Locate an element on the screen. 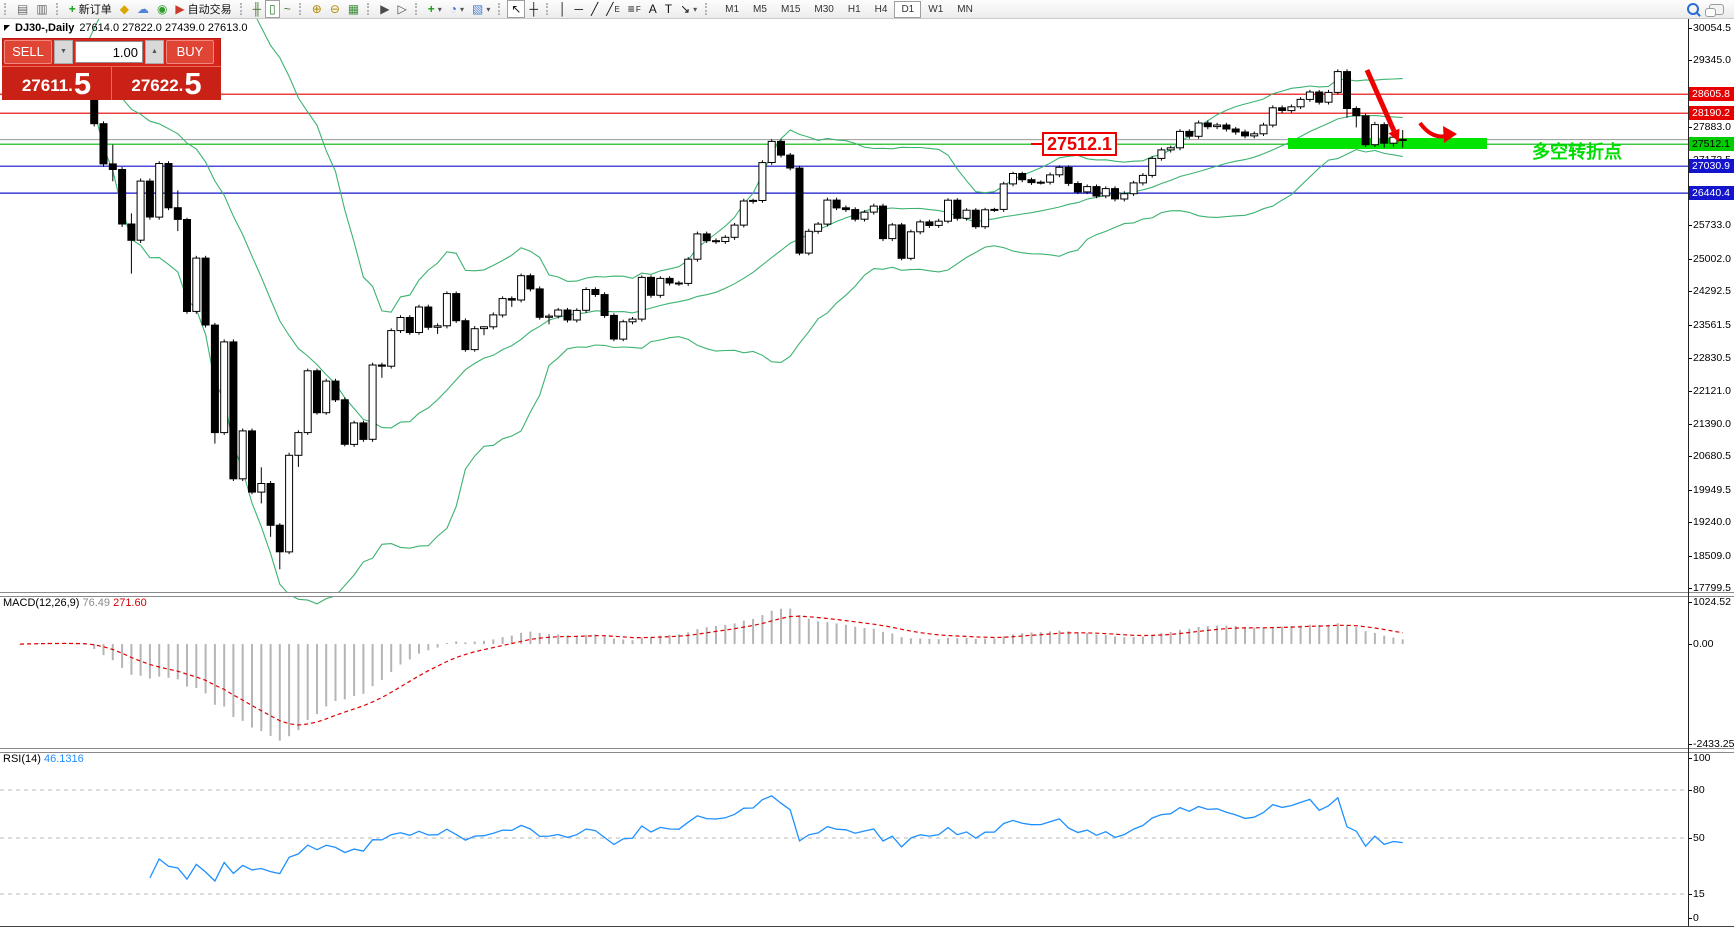 The height and width of the screenshot is (942, 1734). tile-windows-button: ▦ is located at coordinates (353, 9).